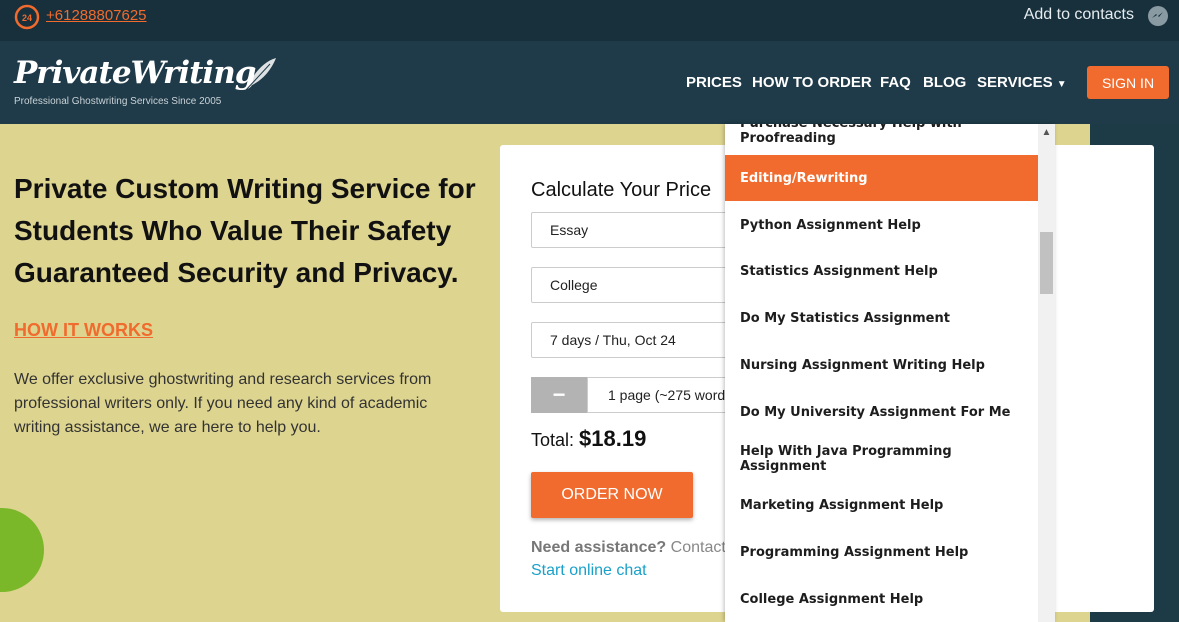  What do you see at coordinates (881, 178) in the screenshot?
I see `dropdown-item: Editing/Rewriting` at bounding box center [881, 178].